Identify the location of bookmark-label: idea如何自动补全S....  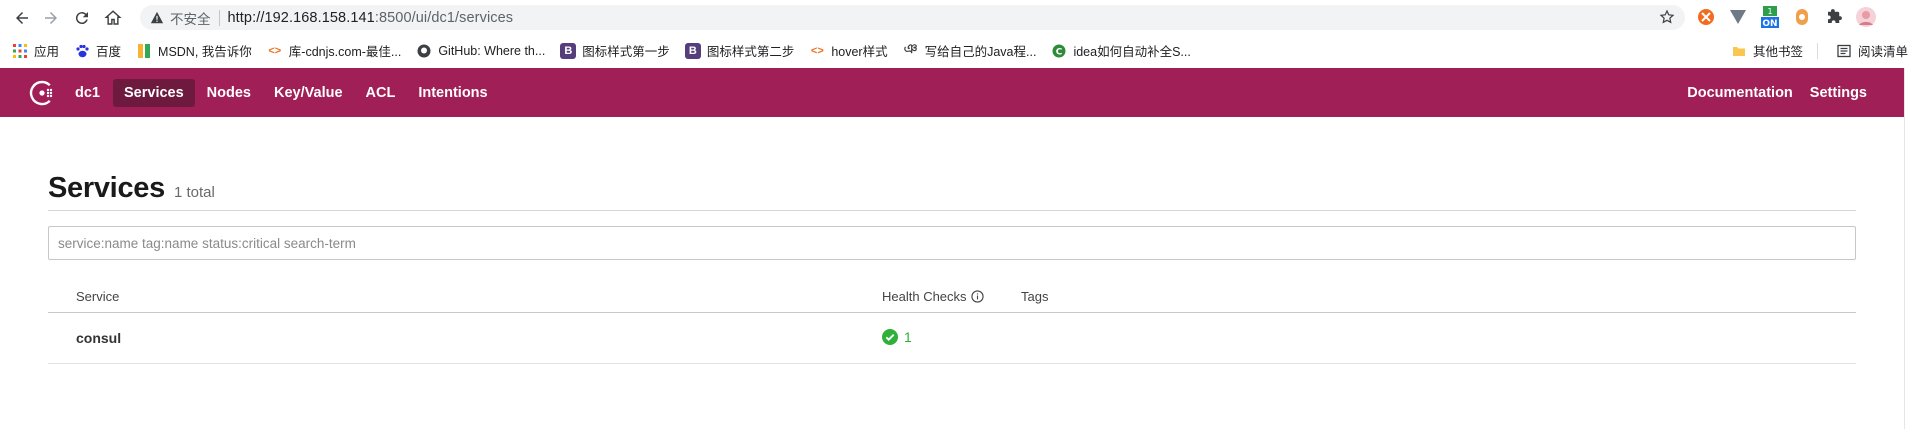
(1132, 52).